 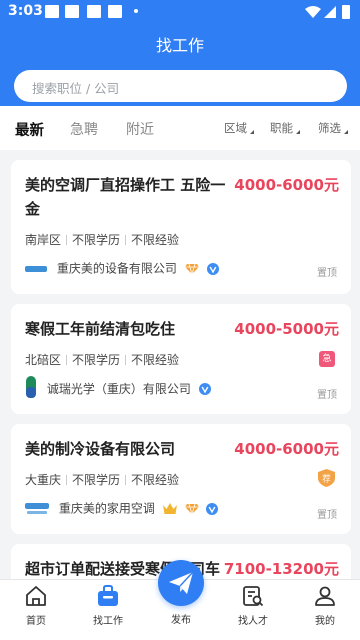 What do you see at coordinates (180, 12) in the screenshot?
I see `status-bar: 3:03` at bounding box center [180, 12].